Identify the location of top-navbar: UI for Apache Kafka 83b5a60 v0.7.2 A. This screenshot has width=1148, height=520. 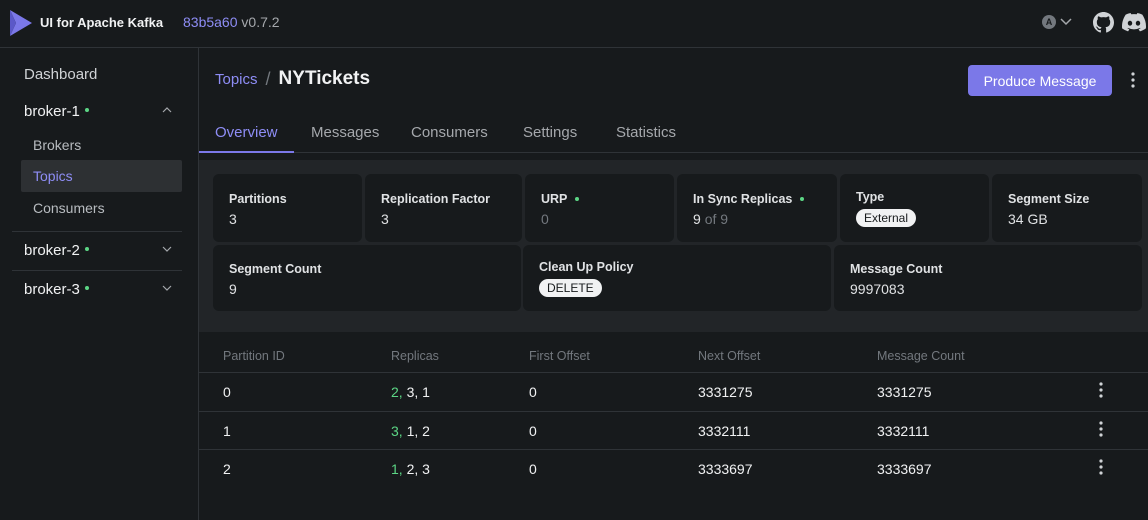
(574, 24).